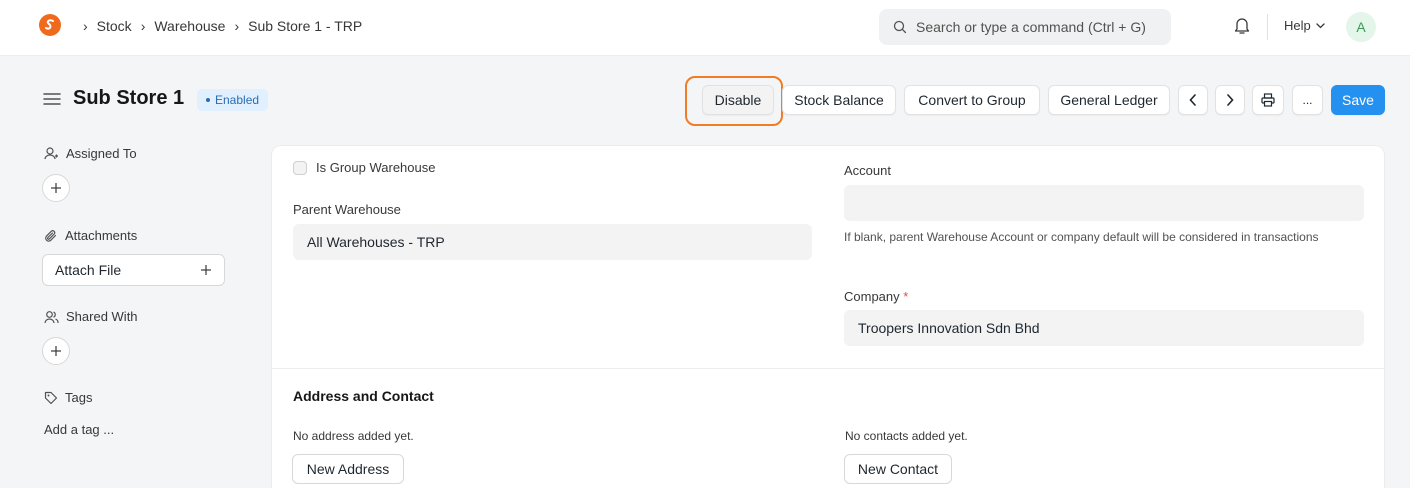 The image size is (1410, 488). Describe the element at coordinates (900, 27) in the screenshot. I see `search-icon` at that location.